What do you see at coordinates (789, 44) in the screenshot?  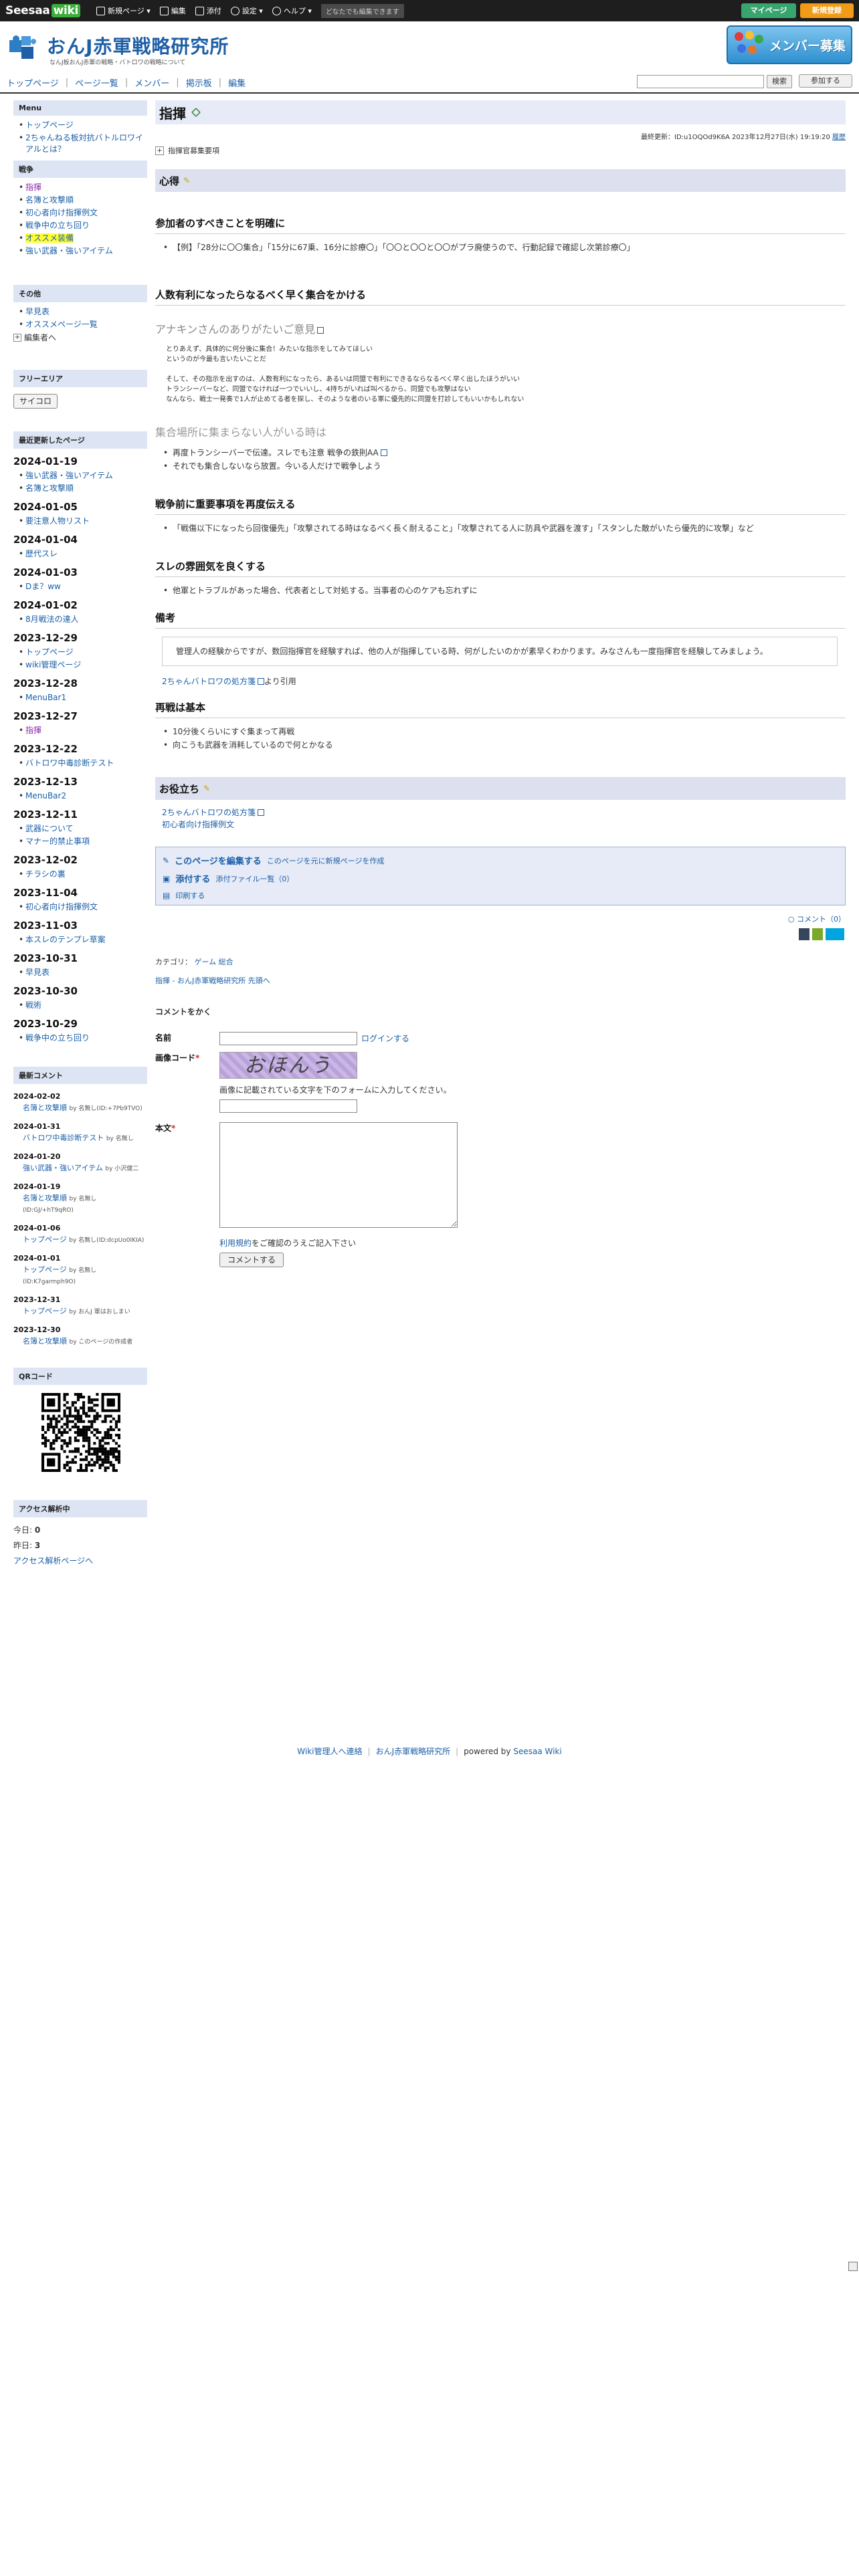 I see `member-recruit-banner: メンバー募集` at bounding box center [789, 44].